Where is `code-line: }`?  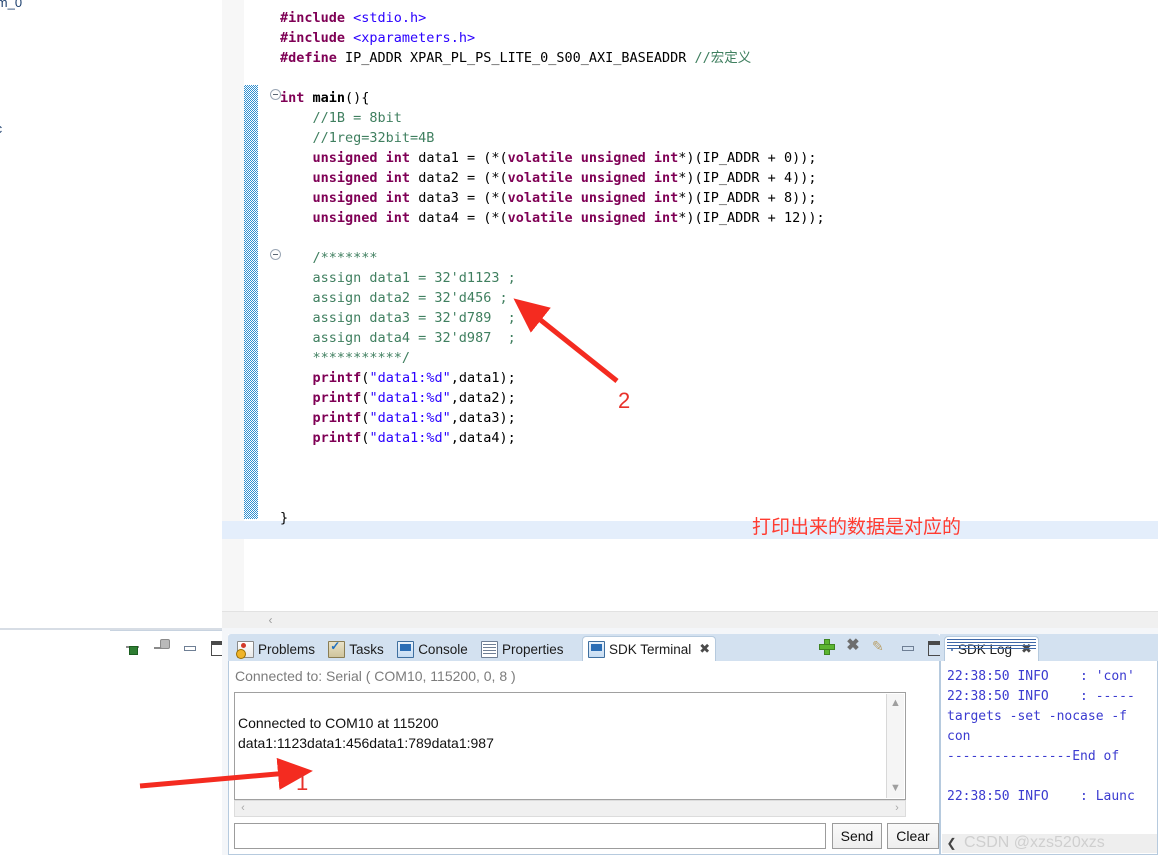
code-line: } is located at coordinates (284, 518).